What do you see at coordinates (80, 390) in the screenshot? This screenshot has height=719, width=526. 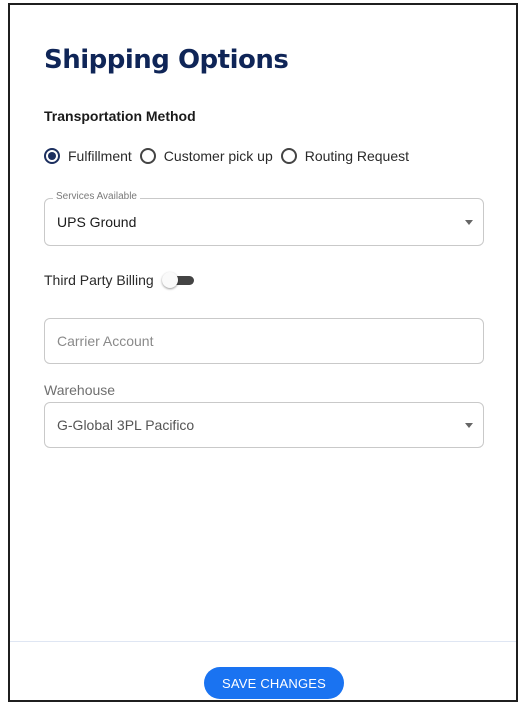 I see `warehouse-label: Warehouse` at bounding box center [80, 390].